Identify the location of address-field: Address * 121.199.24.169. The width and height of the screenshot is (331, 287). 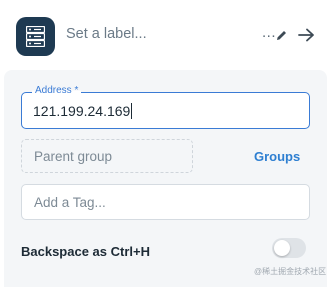
(165, 107).